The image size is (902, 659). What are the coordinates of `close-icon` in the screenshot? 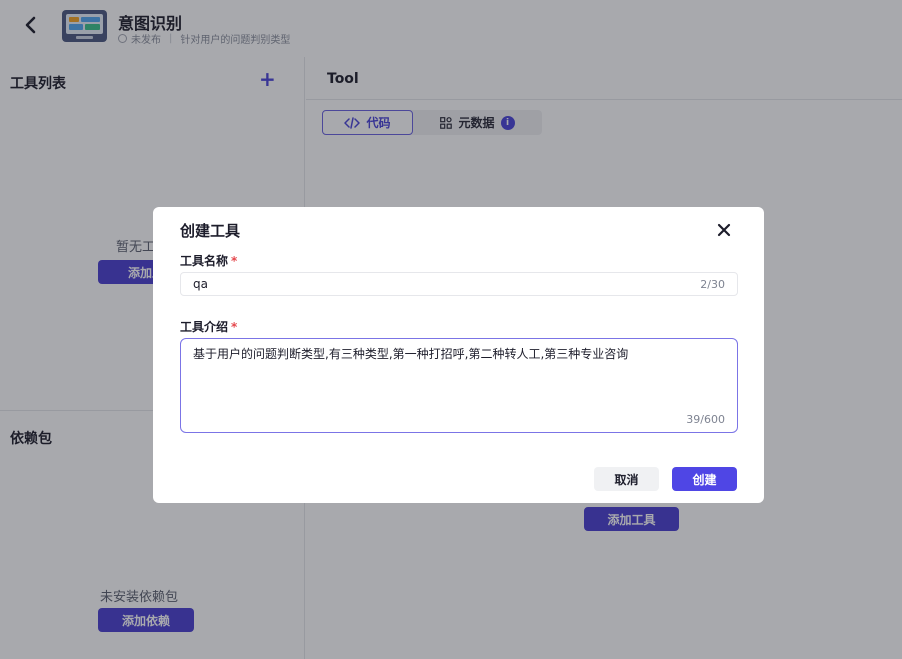 It's located at (724, 230).